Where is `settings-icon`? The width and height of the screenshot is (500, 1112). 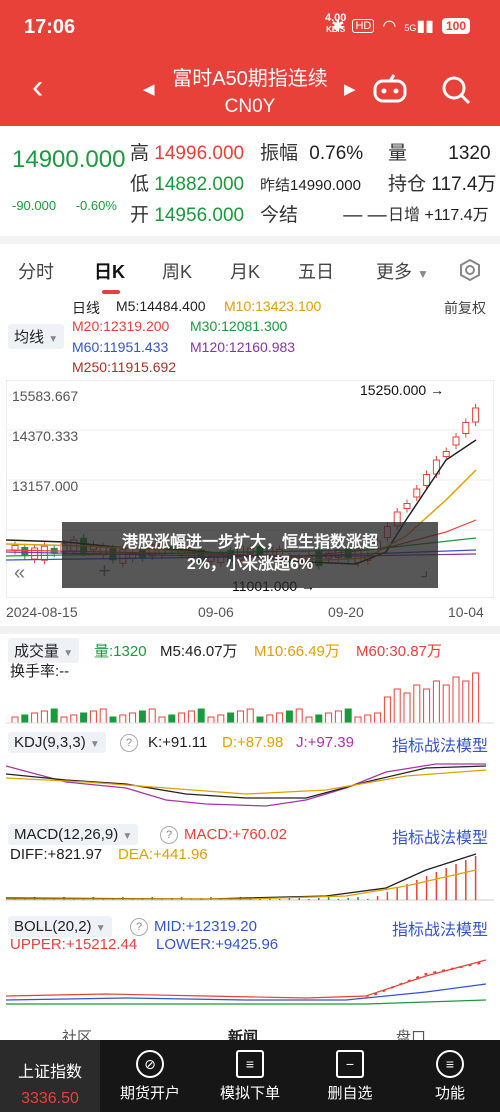
settings-icon is located at coordinates (470, 270).